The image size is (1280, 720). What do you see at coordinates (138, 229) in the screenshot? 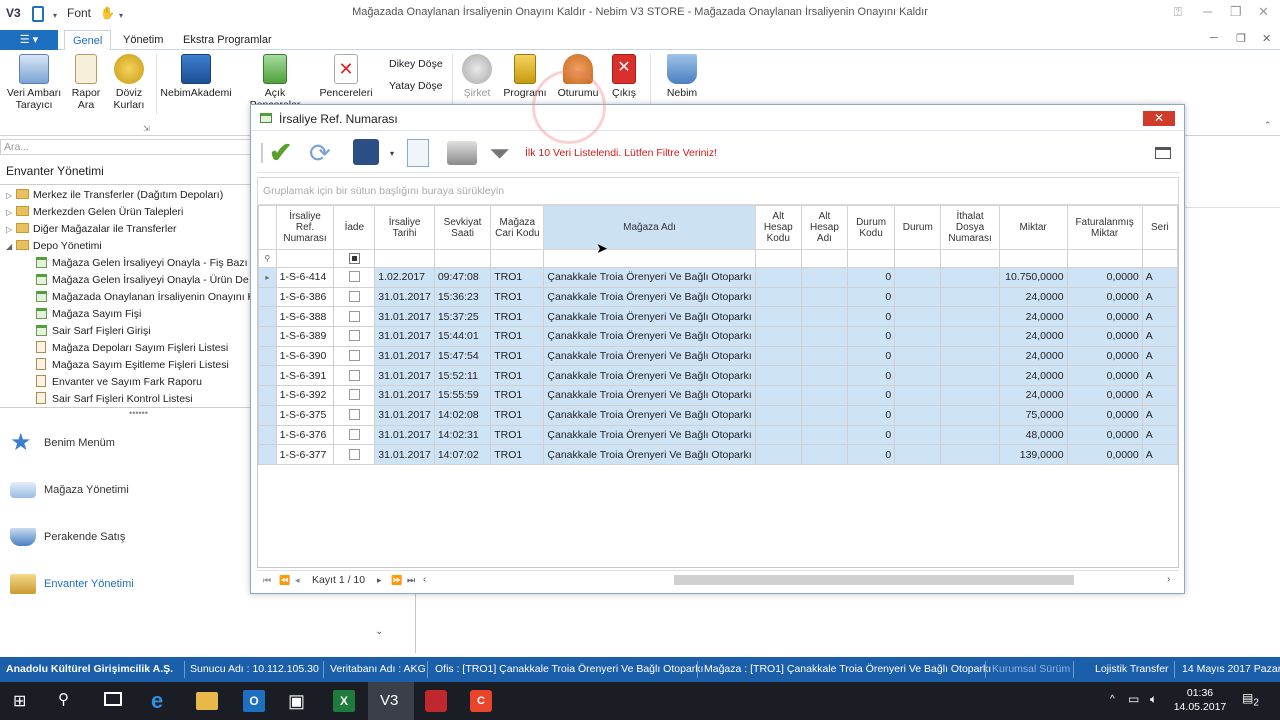
I see `tree-item: ▷ Diğer Mağazalar ile Transferler` at bounding box center [138, 229].